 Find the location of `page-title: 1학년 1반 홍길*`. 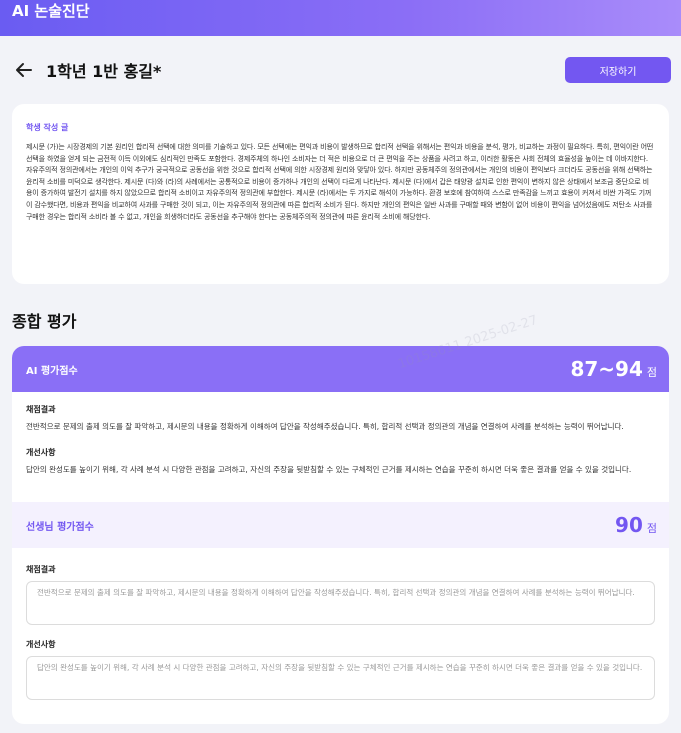

page-title: 1학년 1반 홍길* is located at coordinates (104, 71).